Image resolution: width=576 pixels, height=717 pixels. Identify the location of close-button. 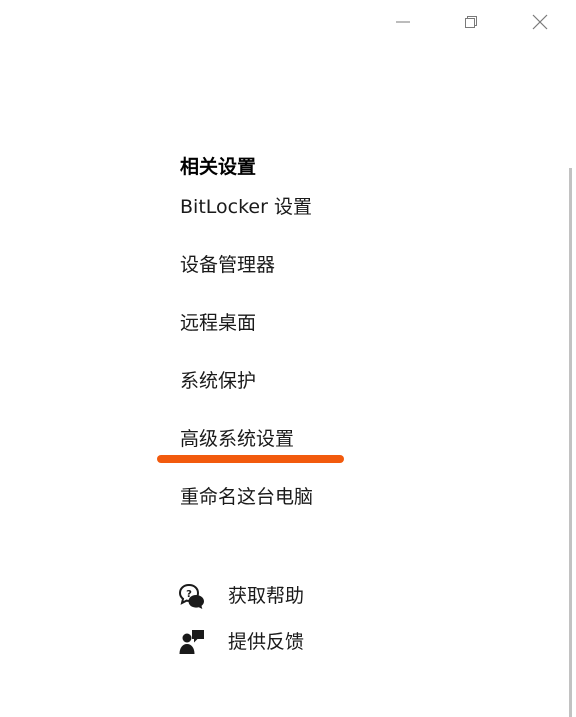
(540, 24).